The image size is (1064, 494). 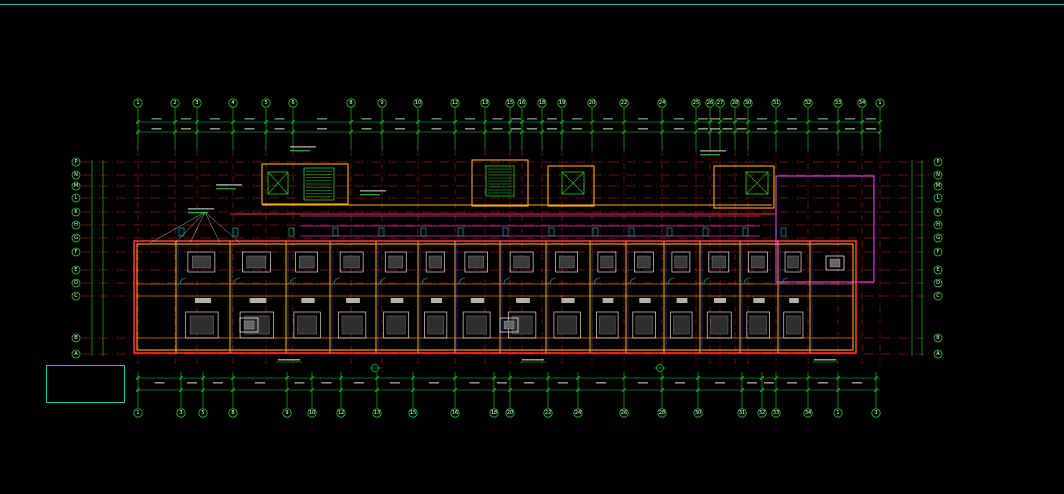 I want to click on axis-bubble-label: D, so click(x=76, y=283).